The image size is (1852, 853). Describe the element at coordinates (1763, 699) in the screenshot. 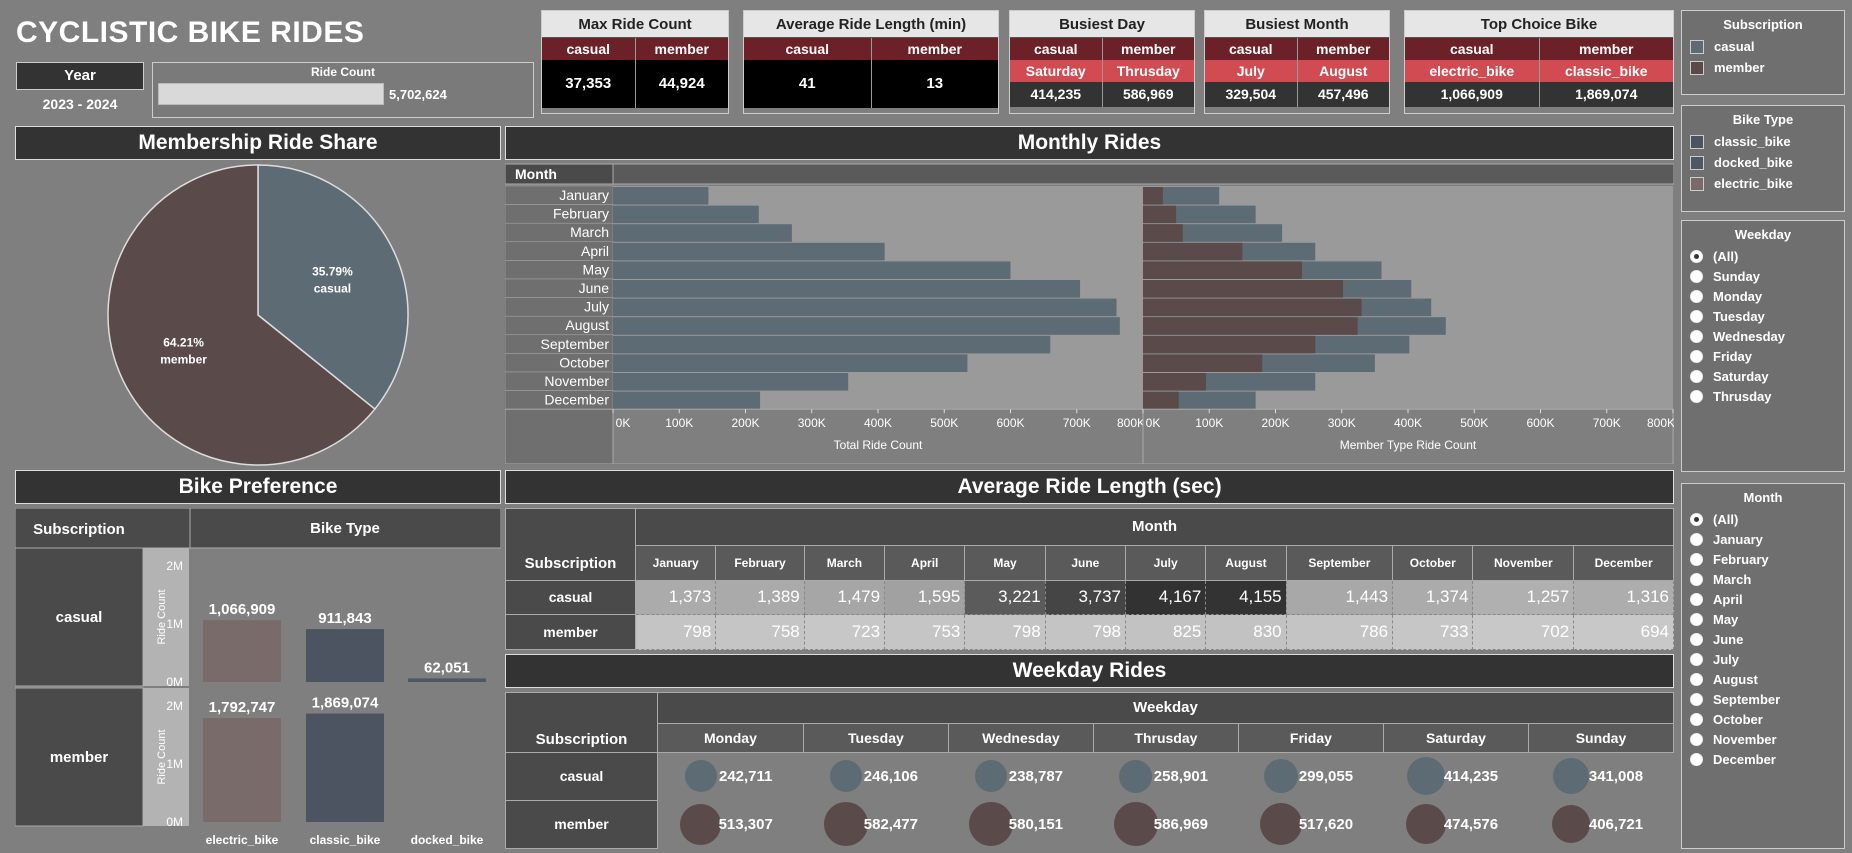

I see `filter-option-september: September` at that location.